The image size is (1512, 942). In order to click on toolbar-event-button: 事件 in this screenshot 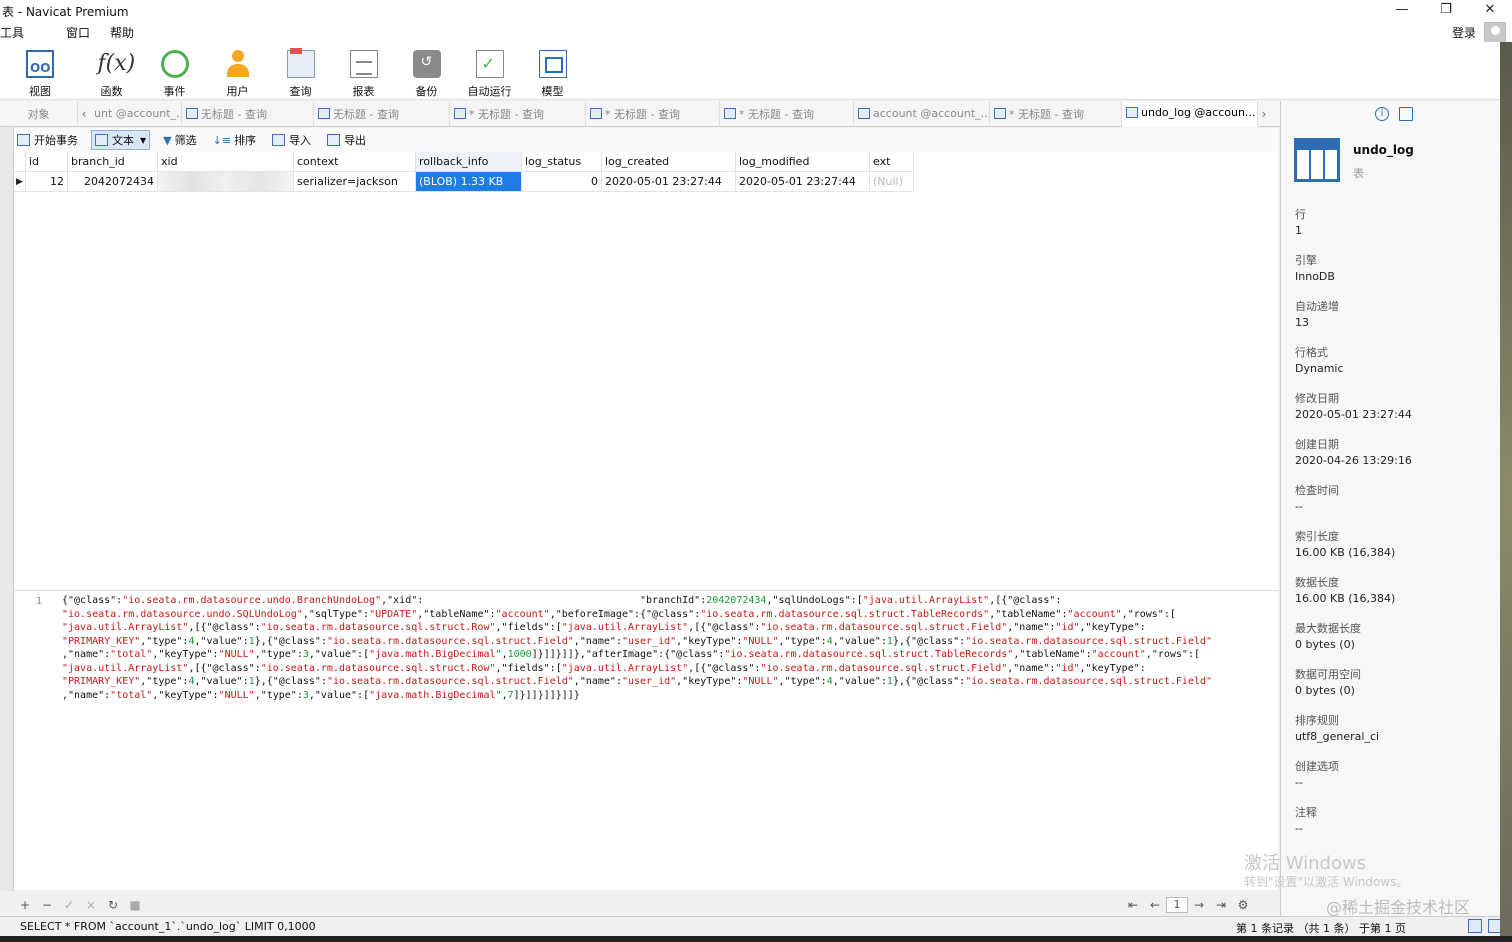, I will do `click(174, 71)`.